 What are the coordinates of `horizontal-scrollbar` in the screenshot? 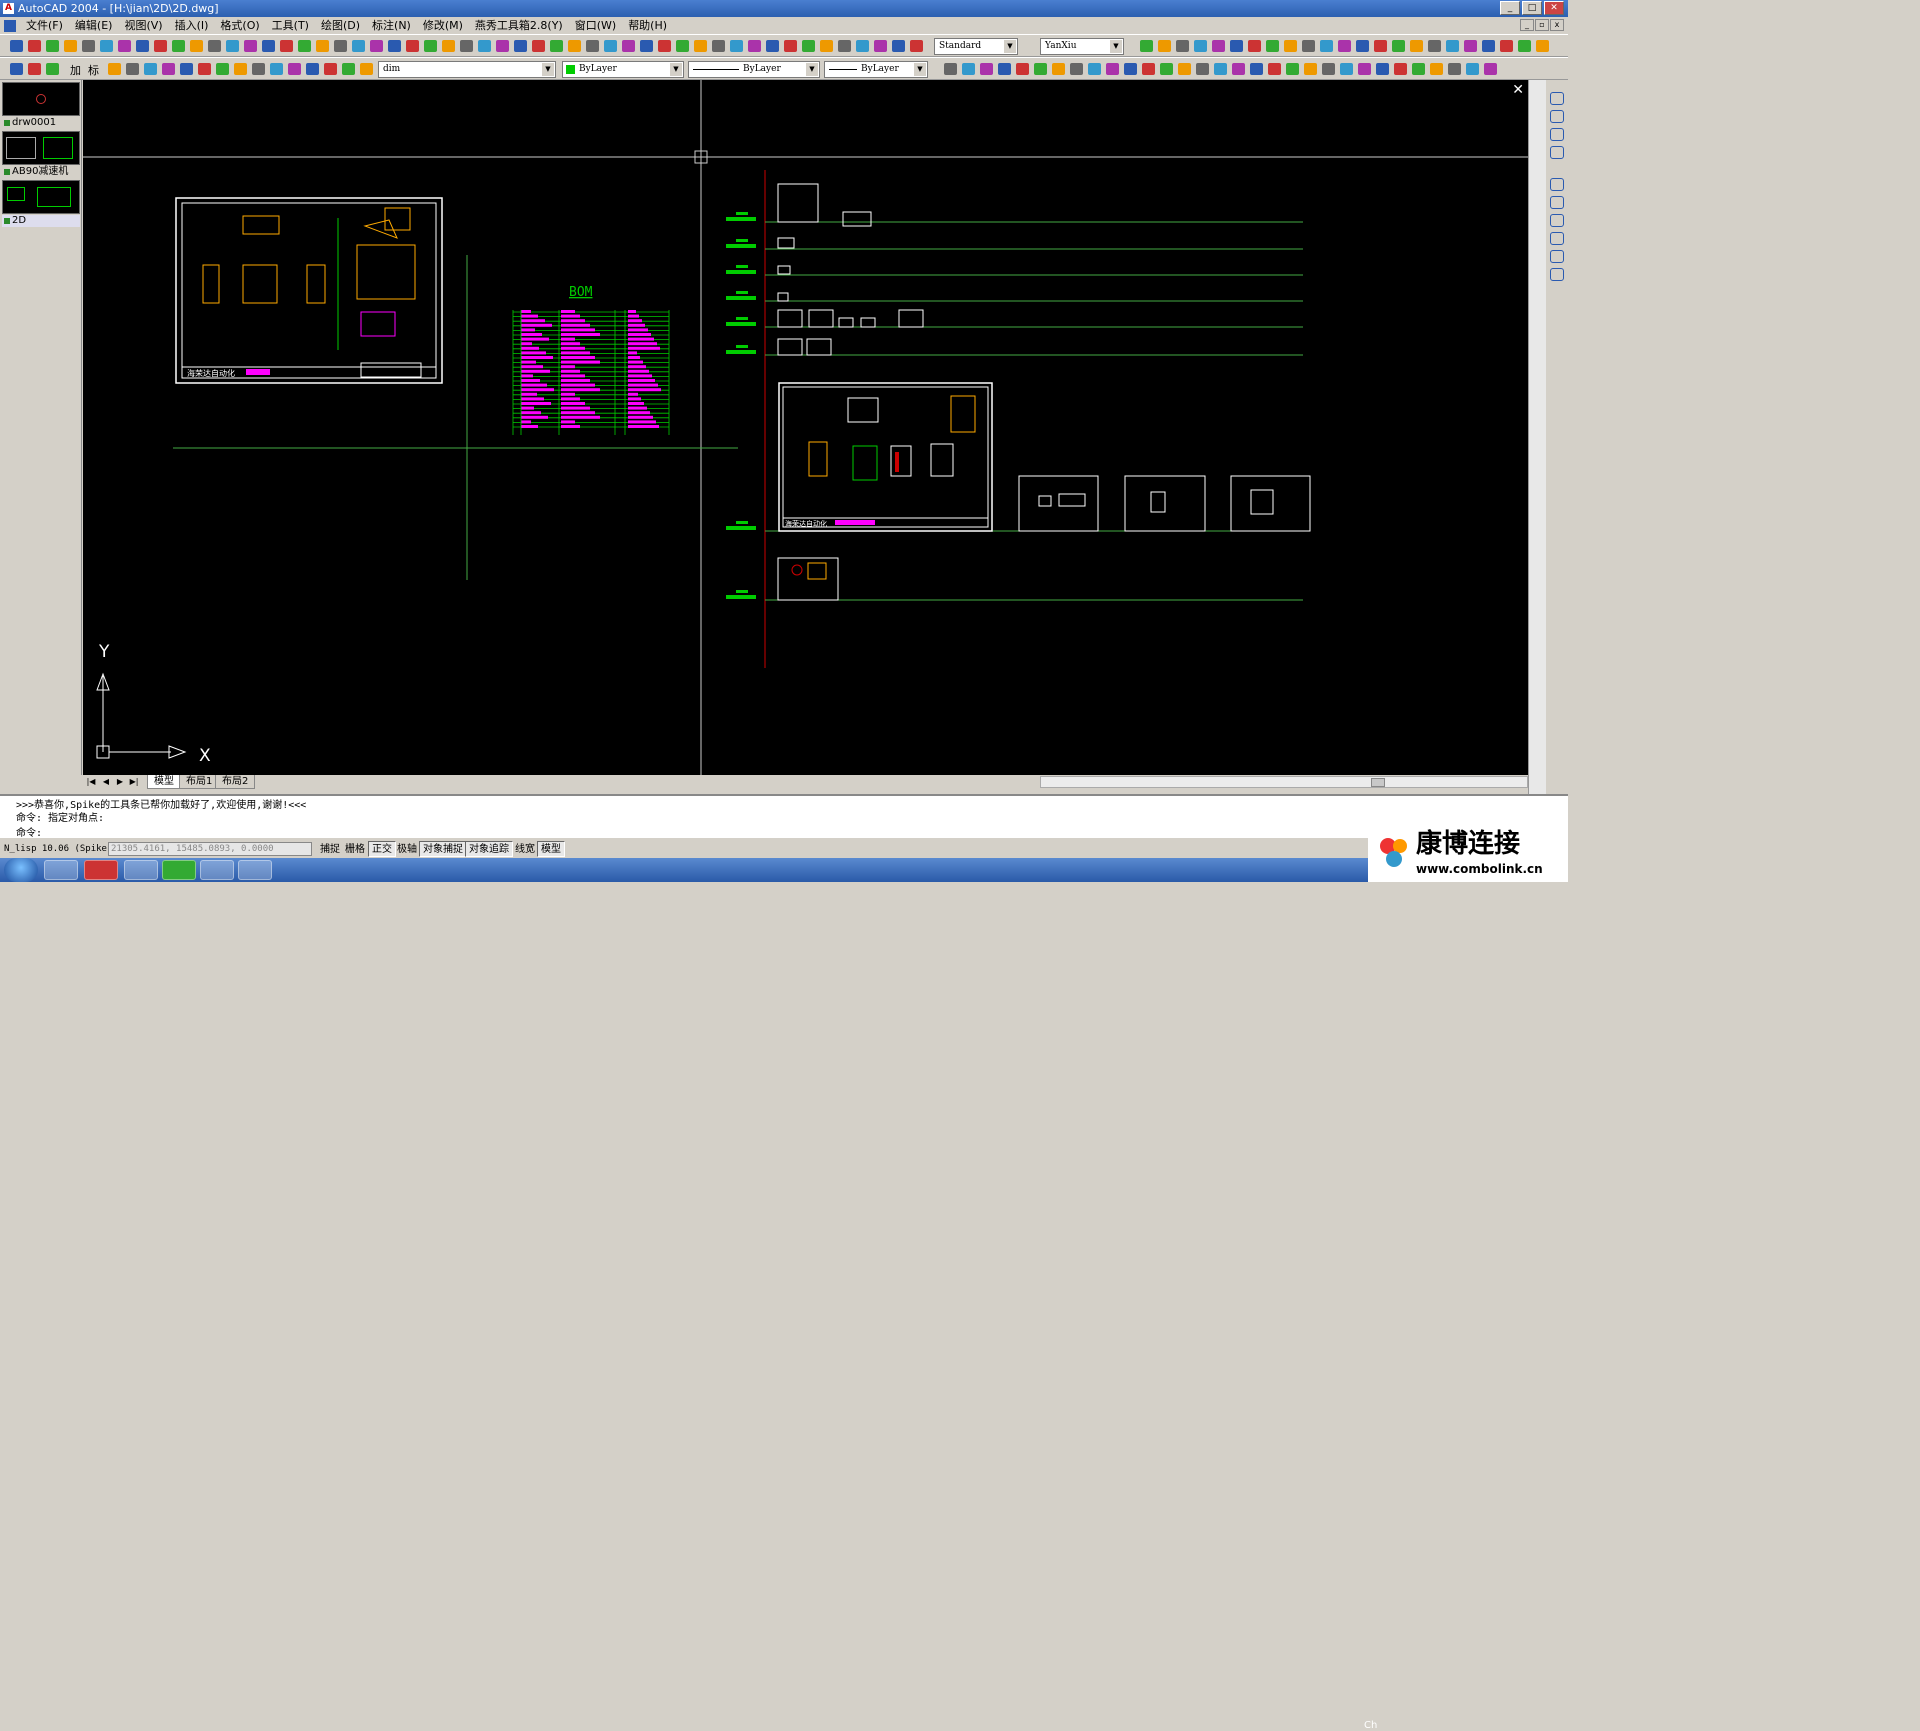 It's located at (1284, 782).